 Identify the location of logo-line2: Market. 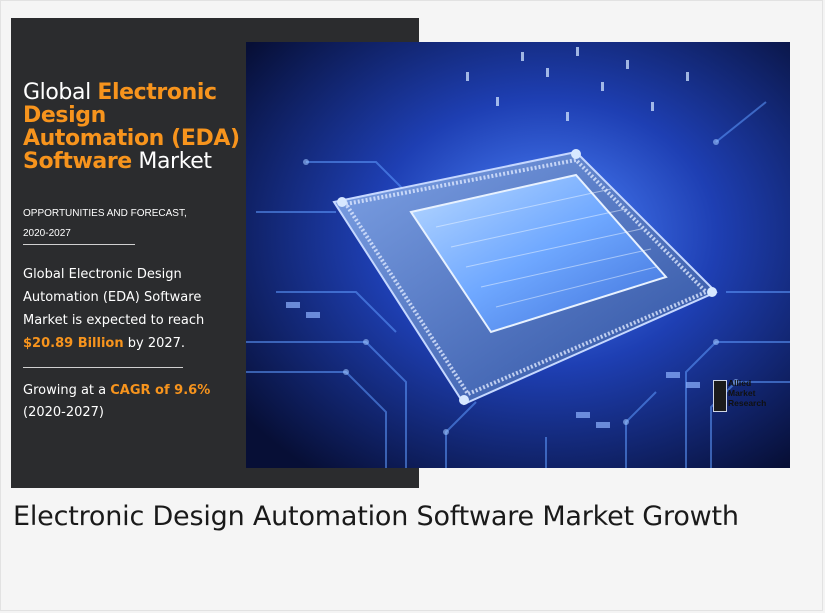
(742, 393).